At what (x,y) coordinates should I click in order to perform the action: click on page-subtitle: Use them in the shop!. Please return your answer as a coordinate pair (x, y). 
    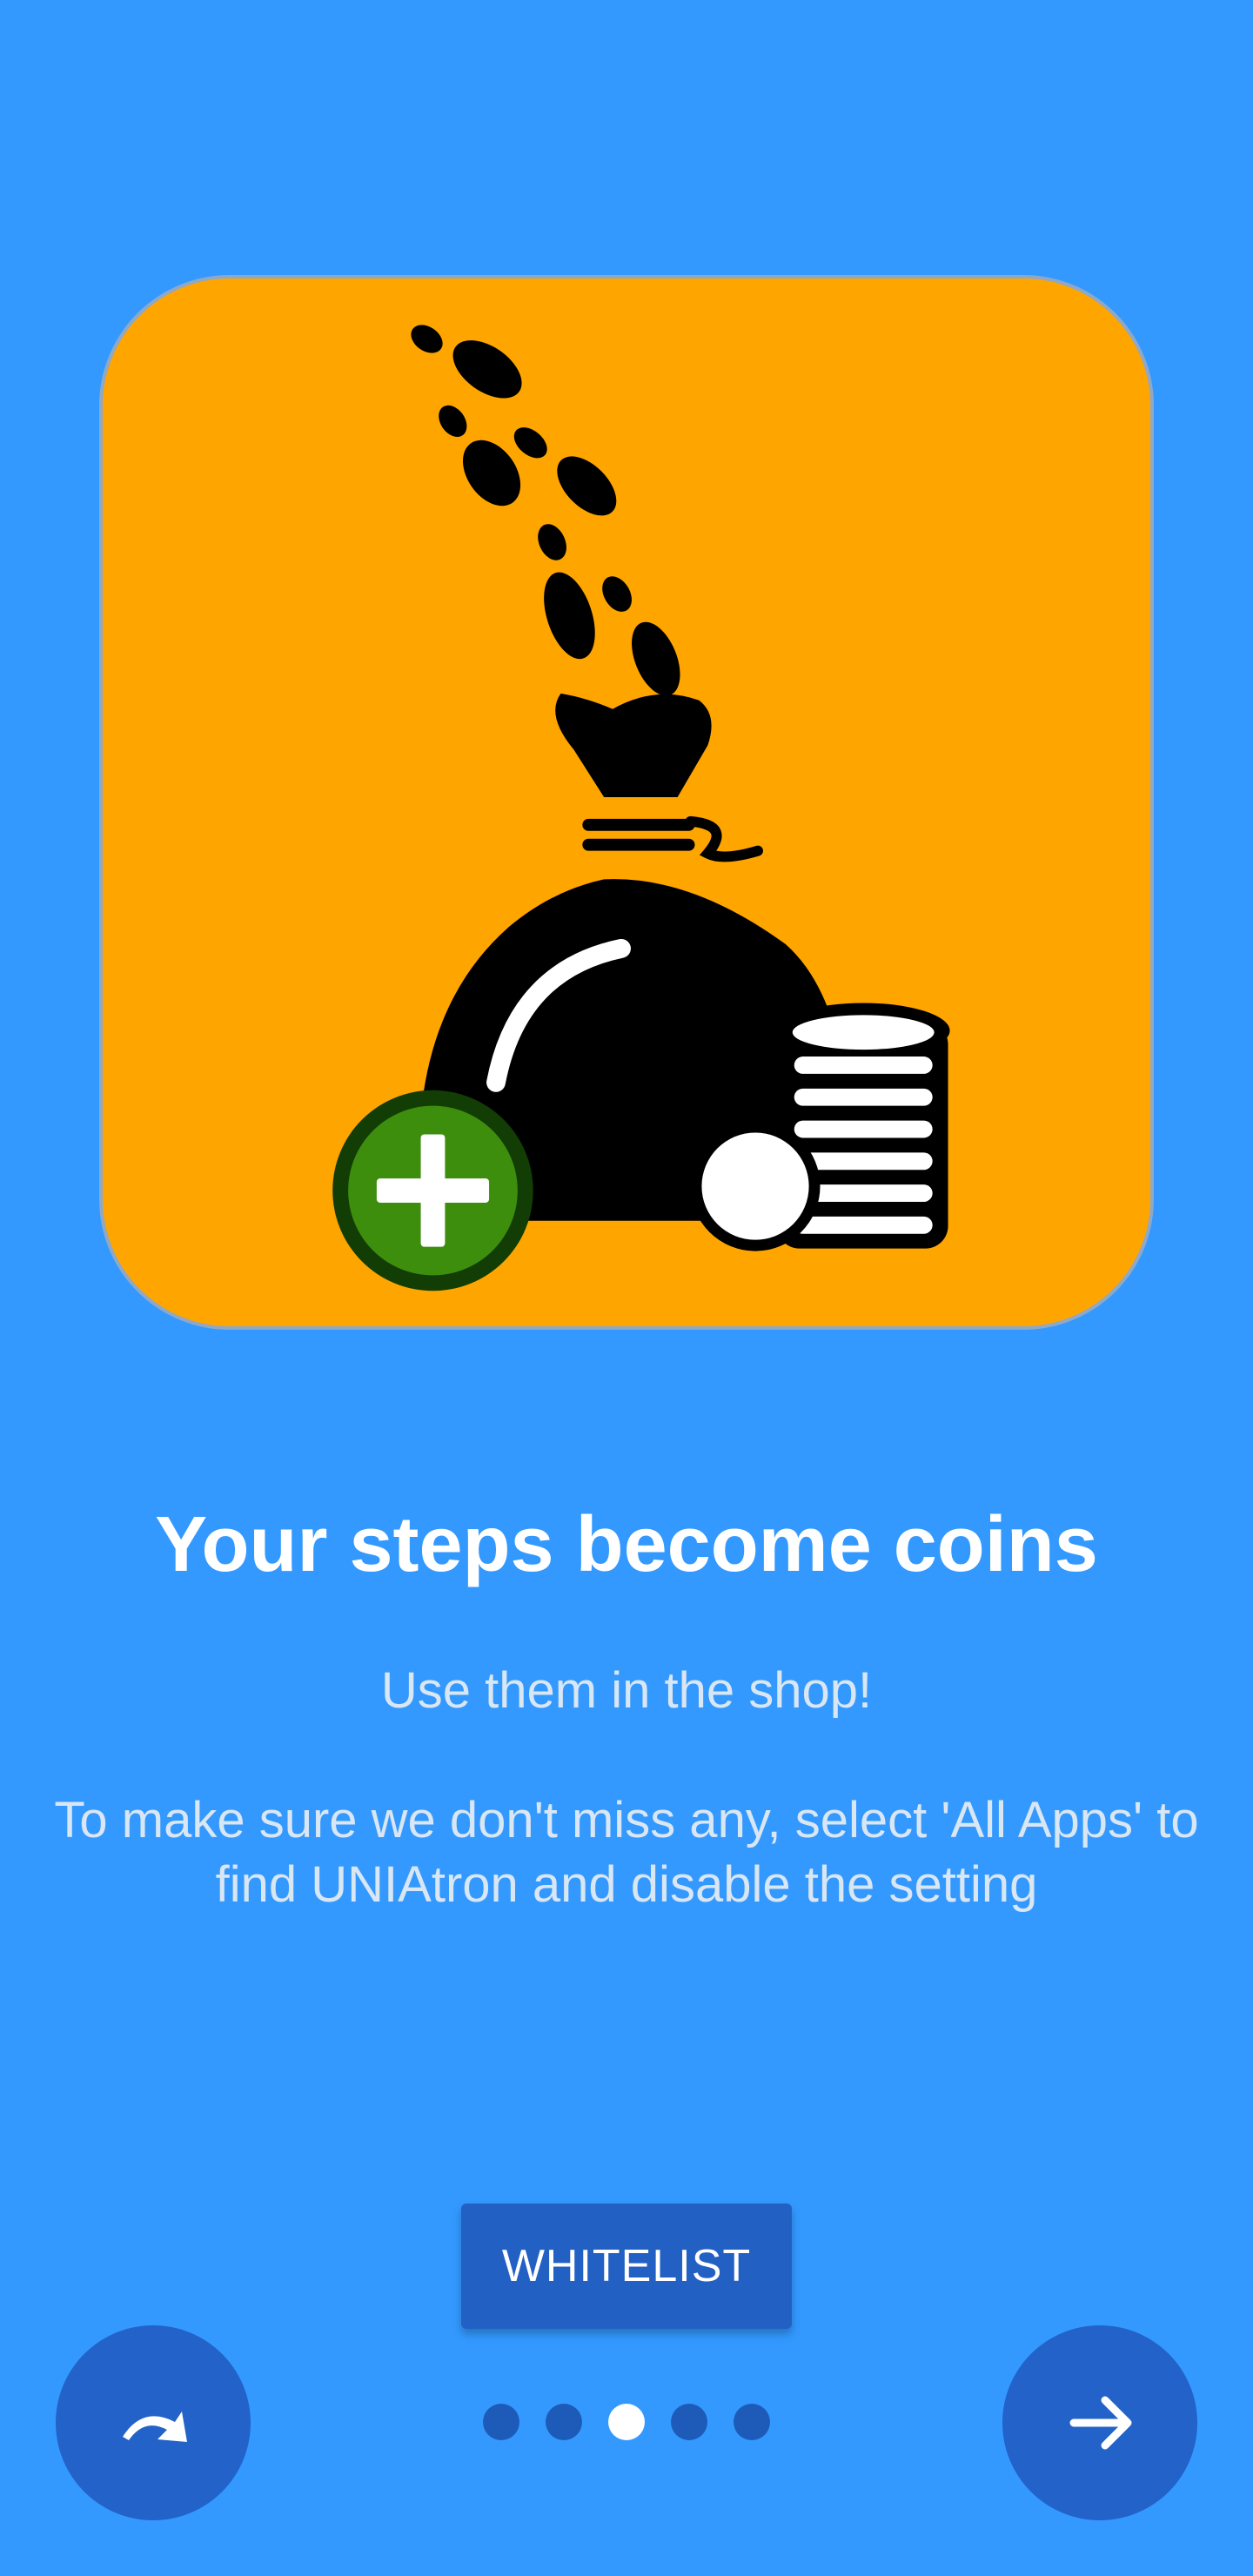
    Looking at the image, I should click on (626, 1690).